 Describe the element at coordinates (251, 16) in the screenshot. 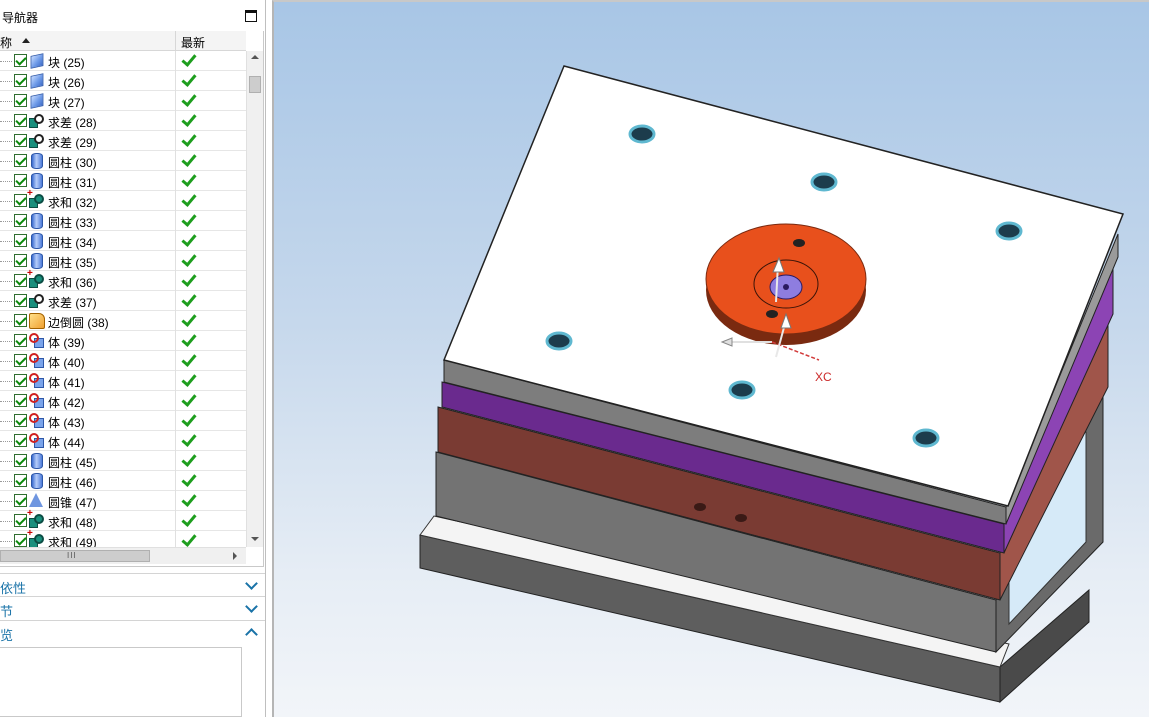

I see `maximize-icon` at that location.